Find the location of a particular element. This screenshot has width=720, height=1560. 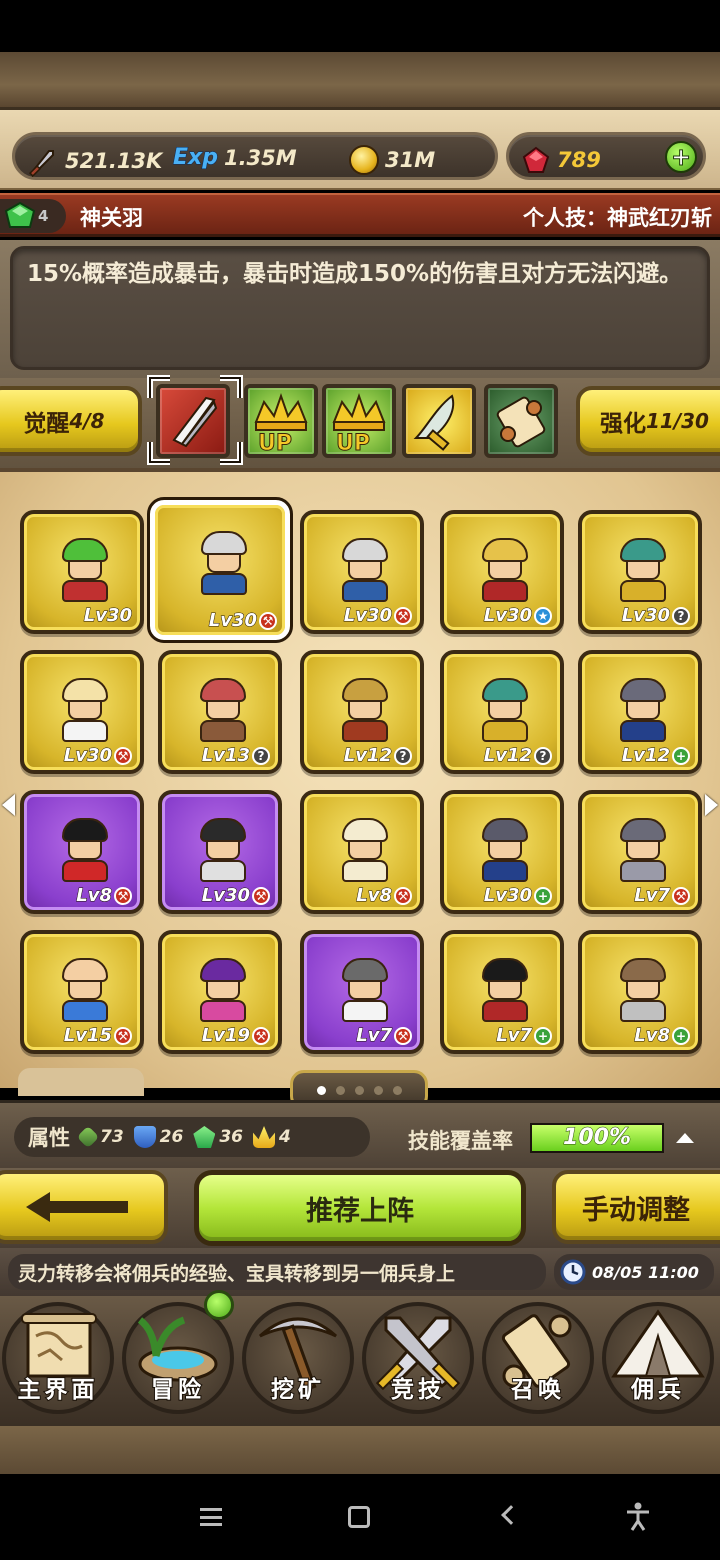

awaken-value: 4/8 is located at coordinates (87, 421).